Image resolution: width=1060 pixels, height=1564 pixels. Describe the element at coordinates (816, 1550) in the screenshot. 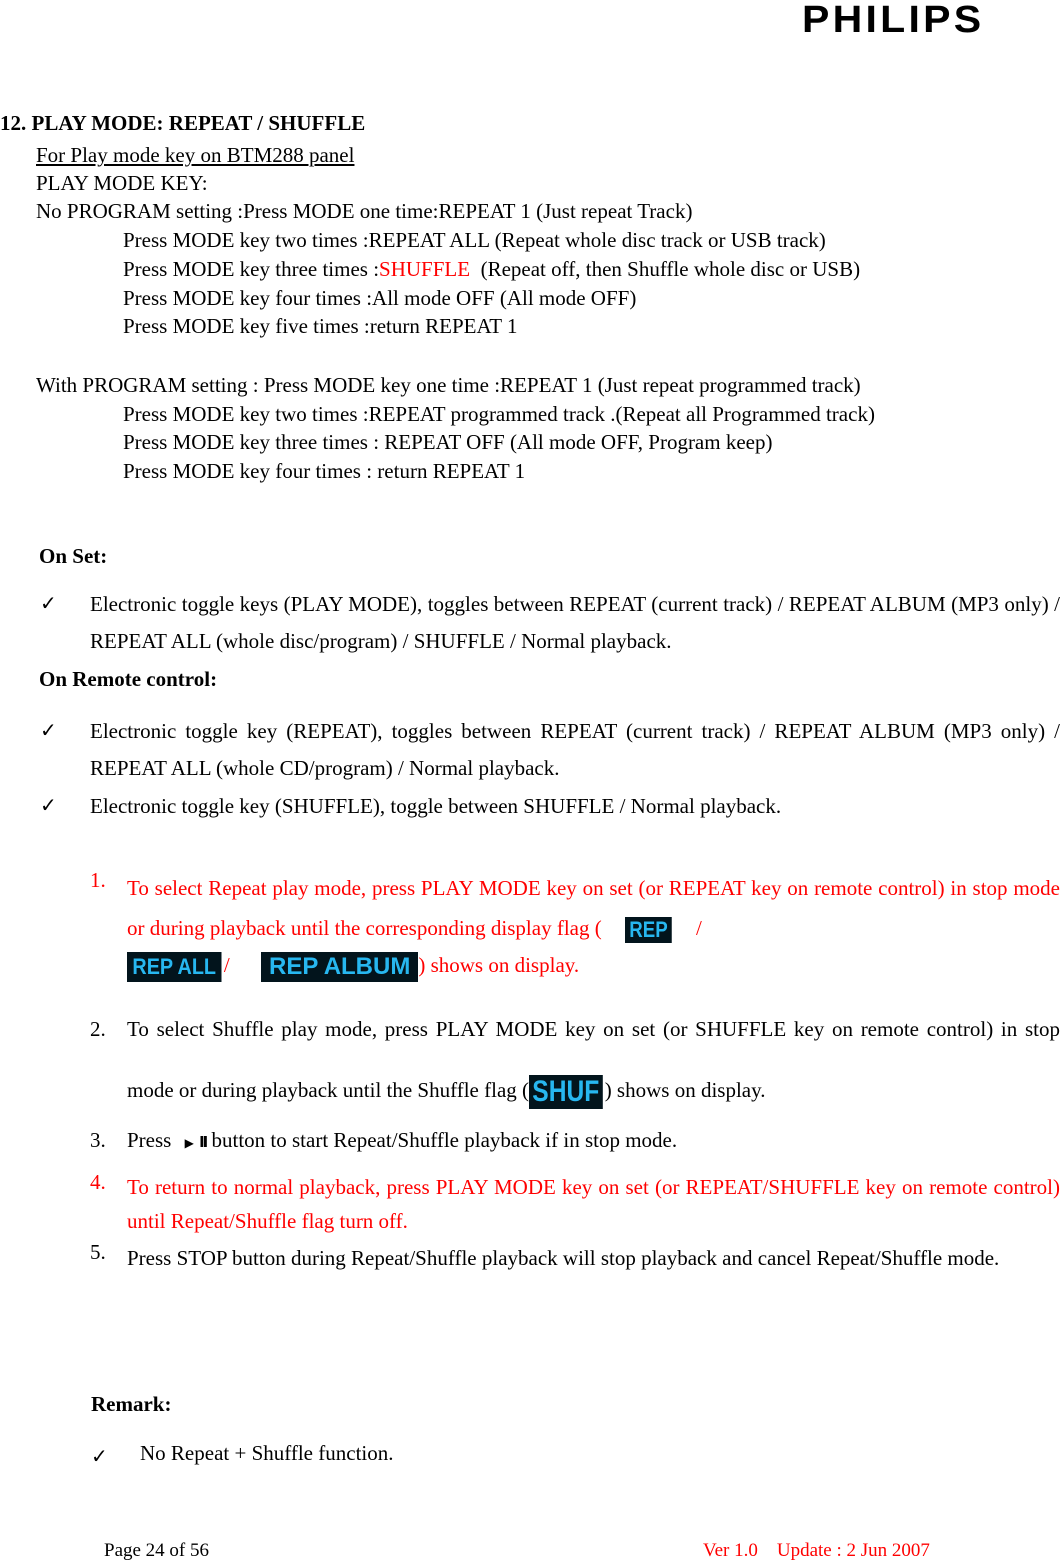

I see `version-info: Ver 1.0 Update : 2 Jun 2007` at that location.